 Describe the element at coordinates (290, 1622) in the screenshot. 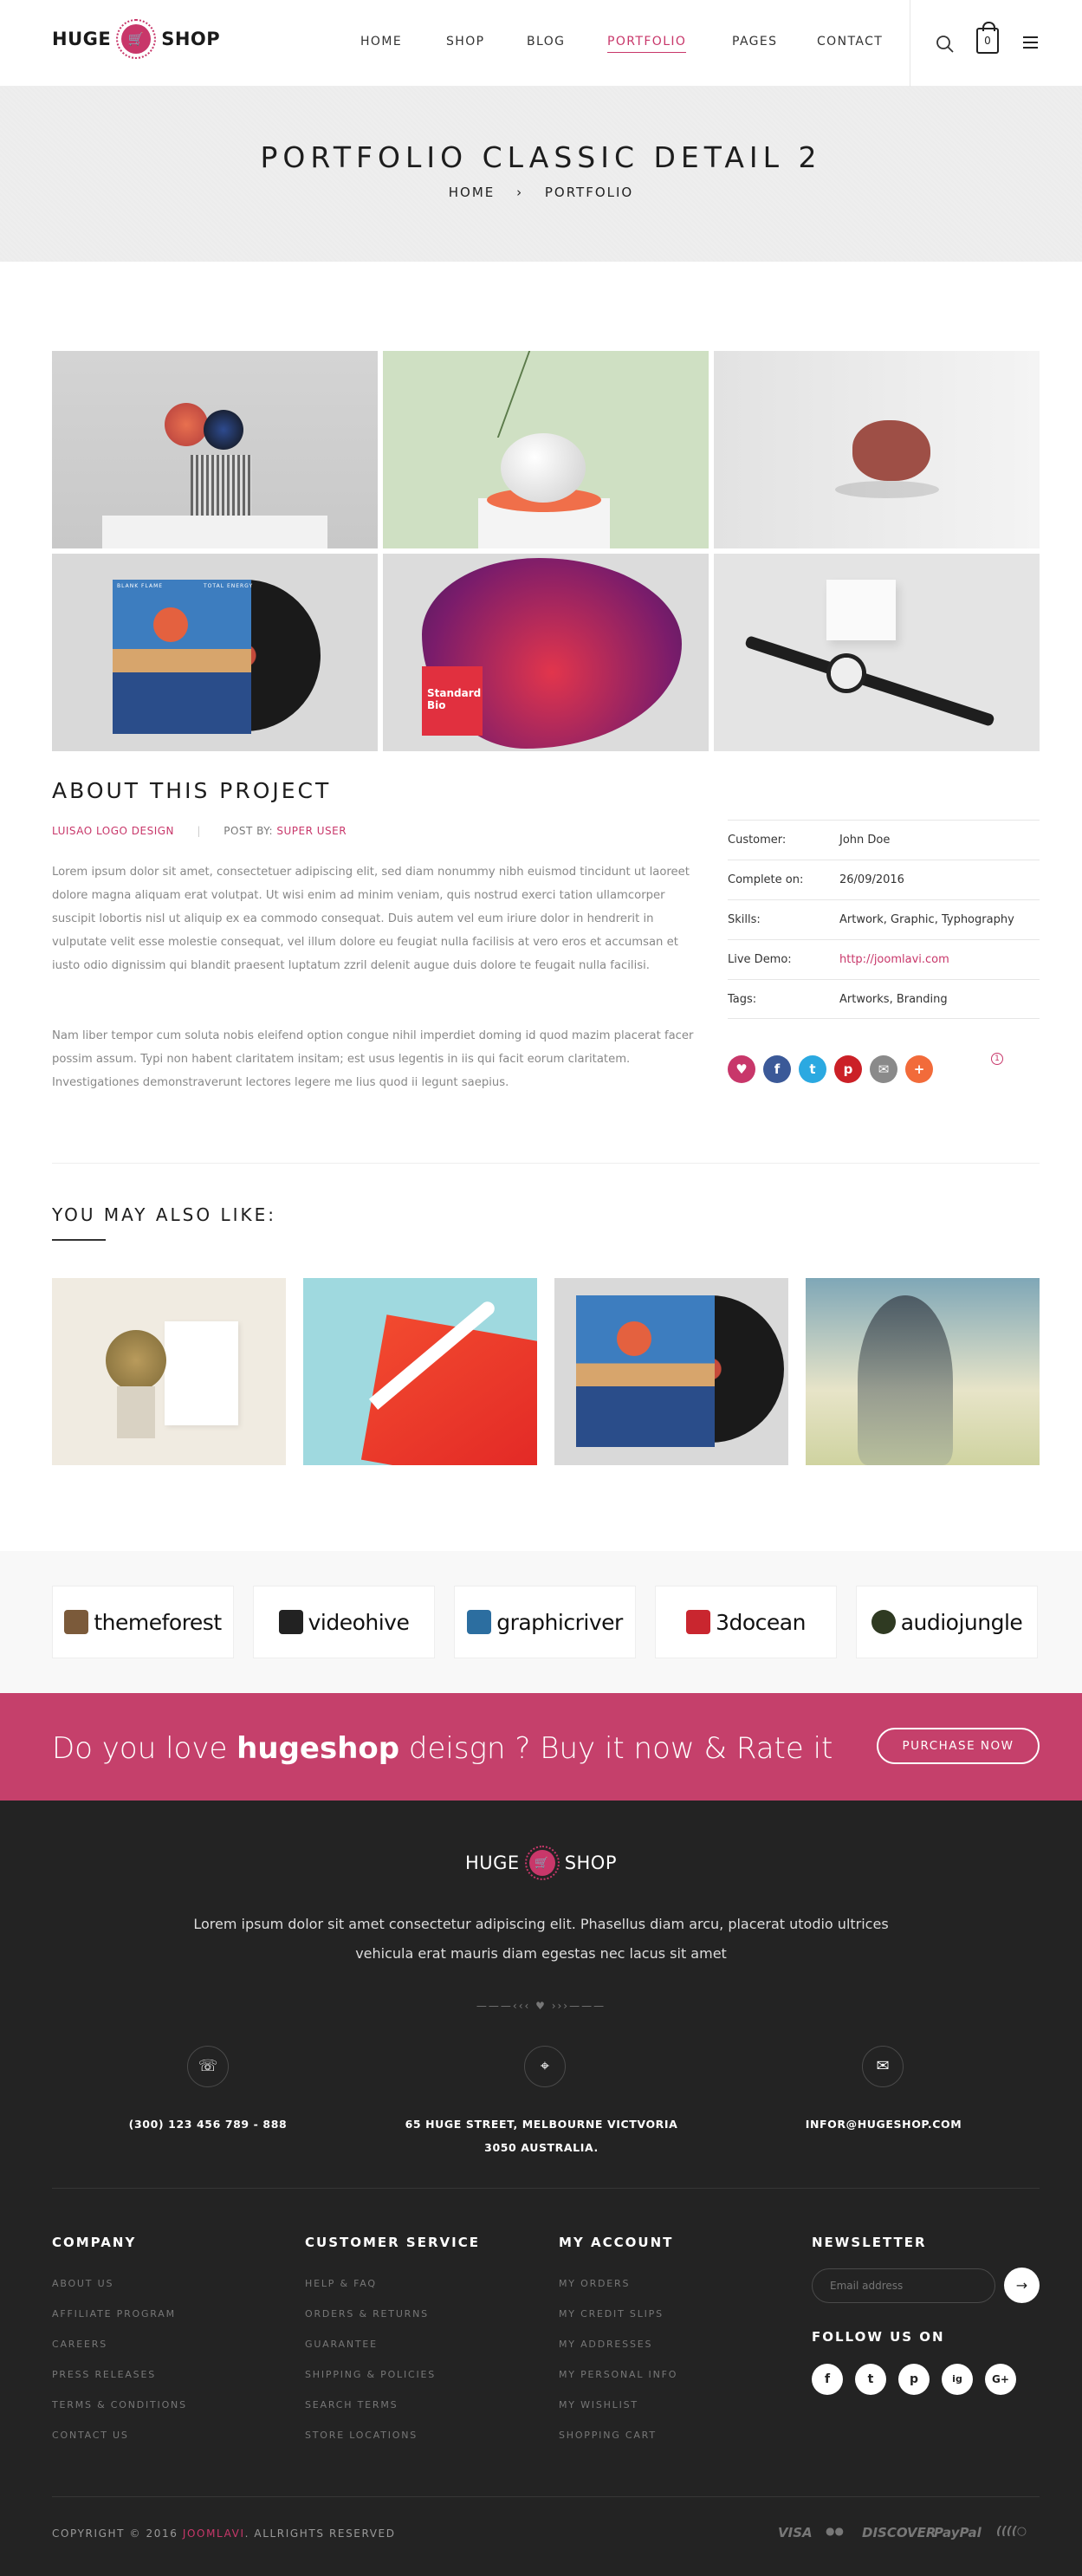

I see `videohive-icon` at that location.